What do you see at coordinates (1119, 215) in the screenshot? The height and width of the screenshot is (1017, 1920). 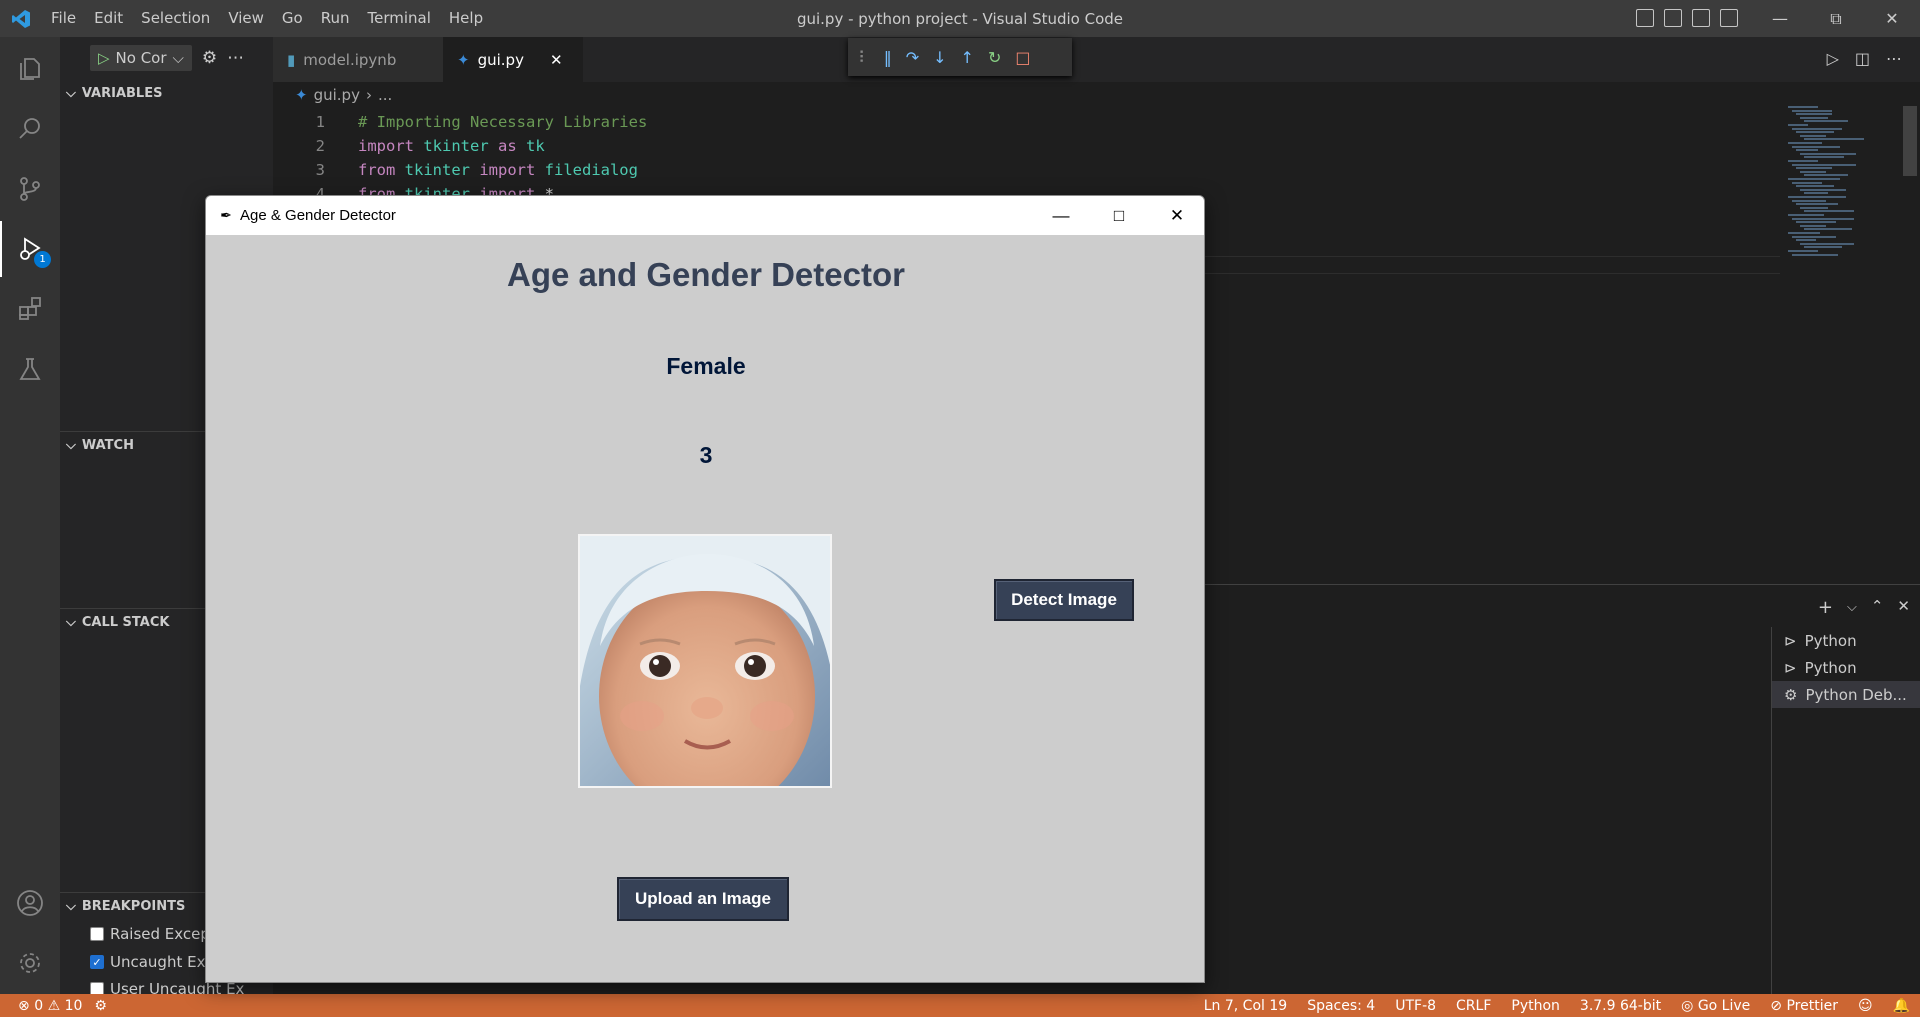 I see `app-maximize-button: □` at bounding box center [1119, 215].